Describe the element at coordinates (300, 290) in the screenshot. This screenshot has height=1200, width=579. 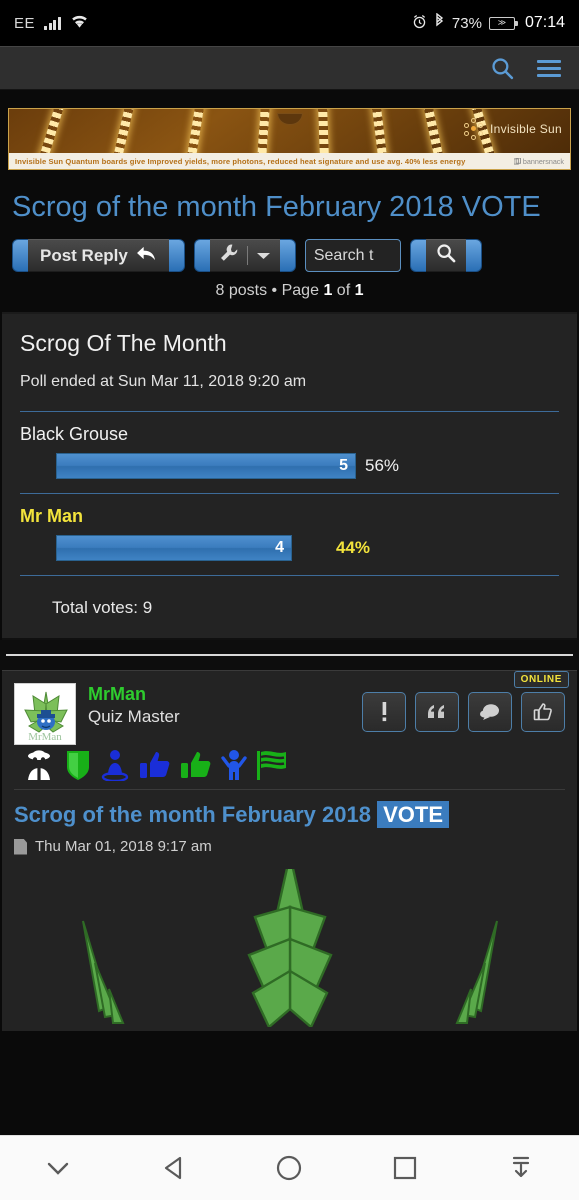
I see `page-prefix-label: Page` at that location.